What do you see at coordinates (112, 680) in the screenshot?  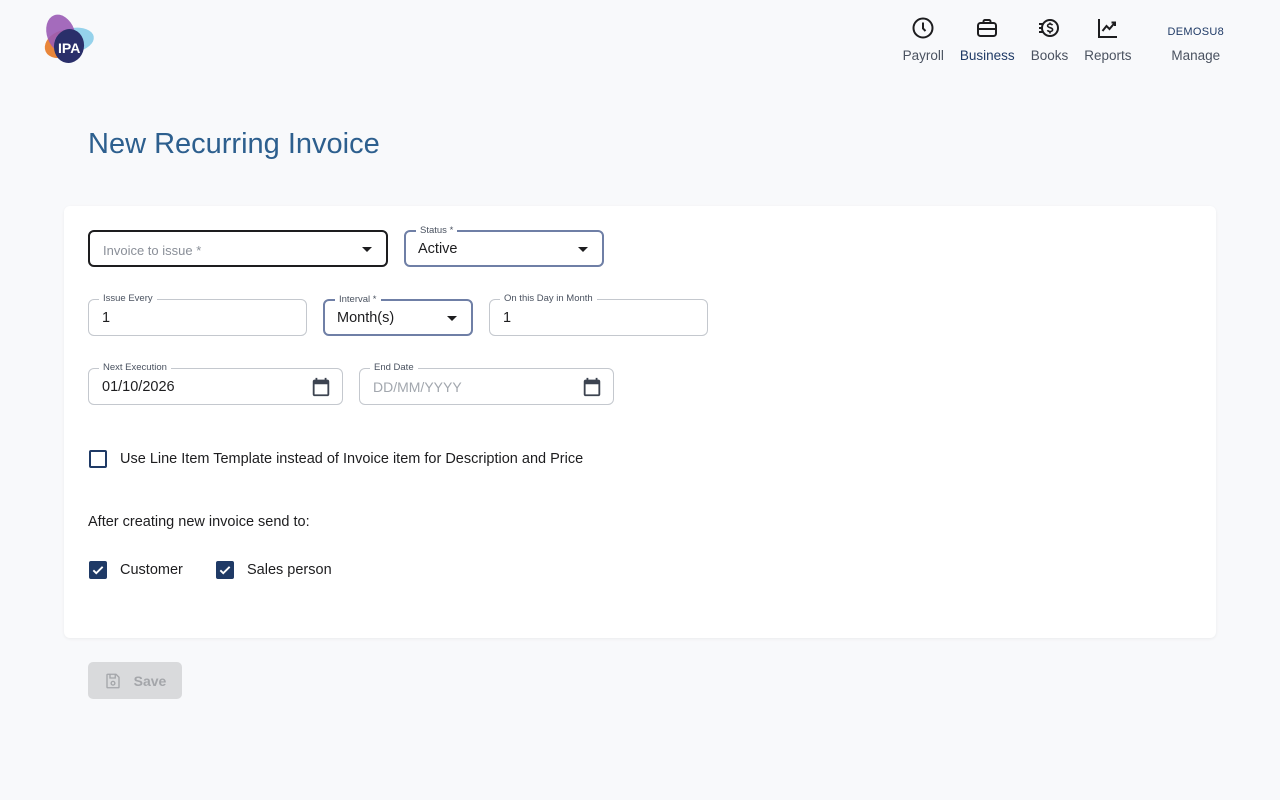 I see `save-disk-icon` at bounding box center [112, 680].